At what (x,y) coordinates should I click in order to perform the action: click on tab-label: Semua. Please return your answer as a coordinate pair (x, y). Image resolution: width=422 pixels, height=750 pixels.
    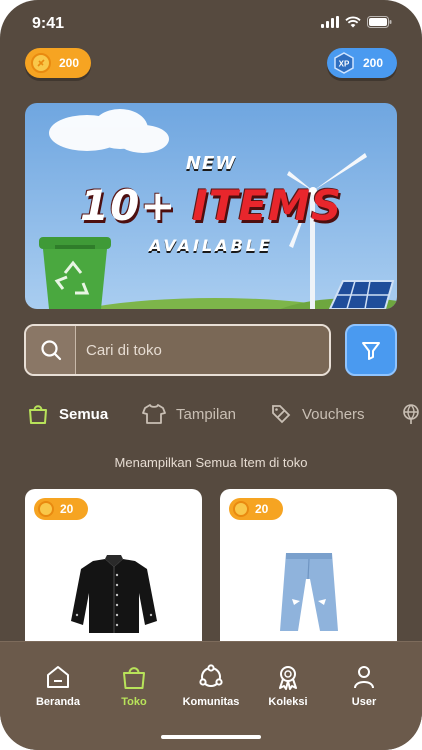
    Looking at the image, I should click on (84, 414).